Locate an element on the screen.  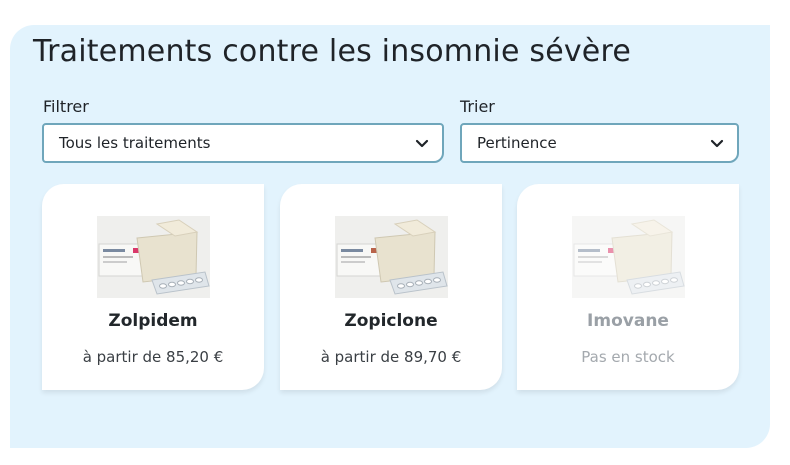
product-card-zolpidem: Zolpidem à partir de 85,20 € is located at coordinates (153, 287).